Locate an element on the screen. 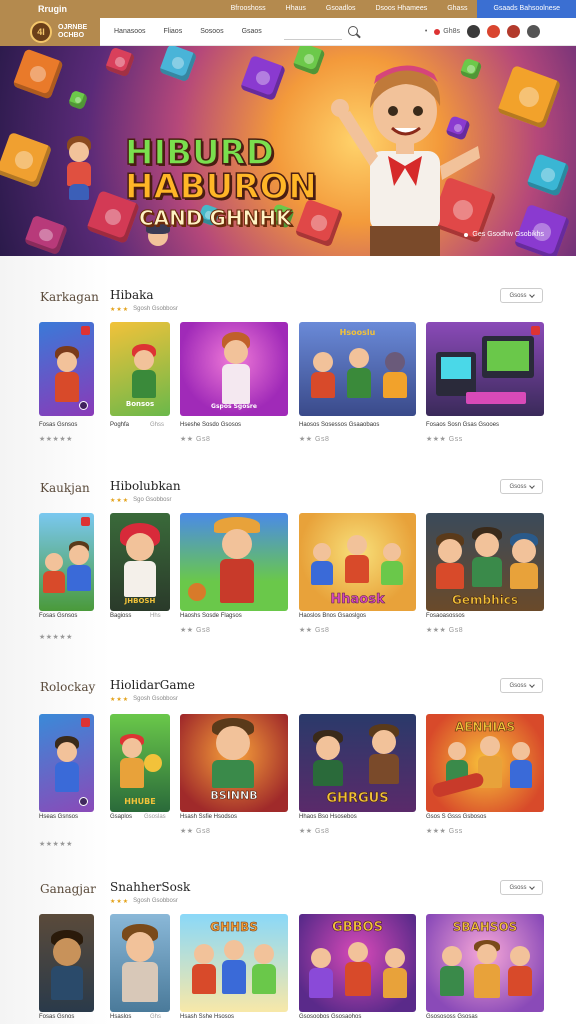 Image resolution: width=576 pixels, height=1024 pixels. header-actions: • Gh8s is located at coordinates (500, 31).